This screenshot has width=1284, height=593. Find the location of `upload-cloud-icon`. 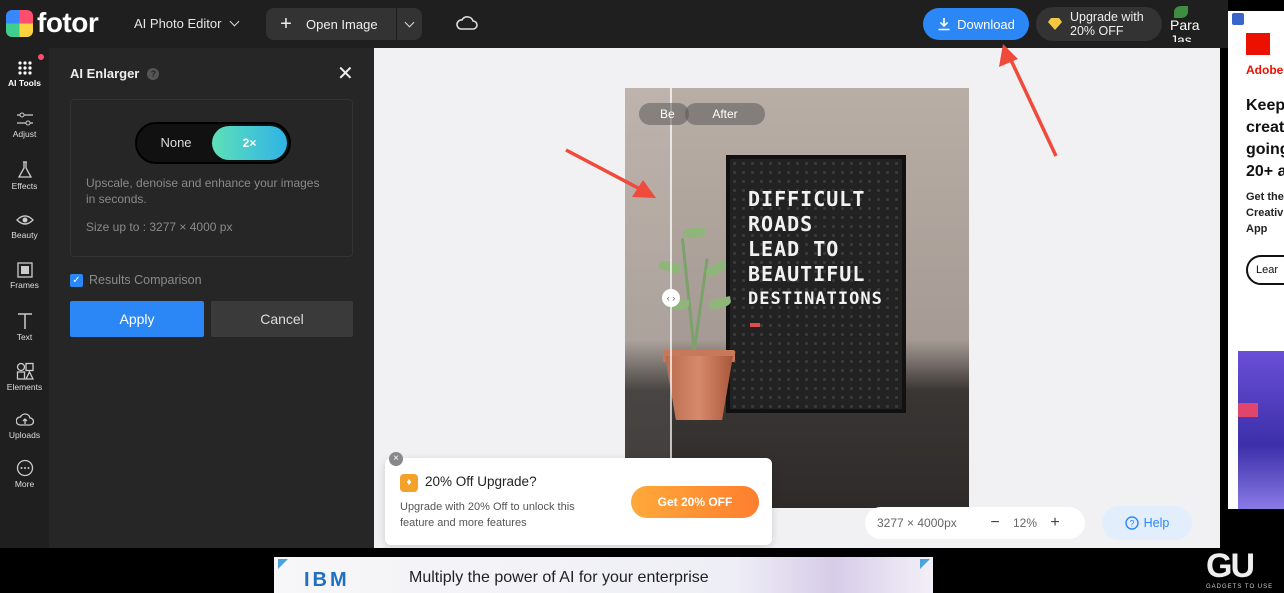

upload-cloud-icon is located at coordinates (24, 419).